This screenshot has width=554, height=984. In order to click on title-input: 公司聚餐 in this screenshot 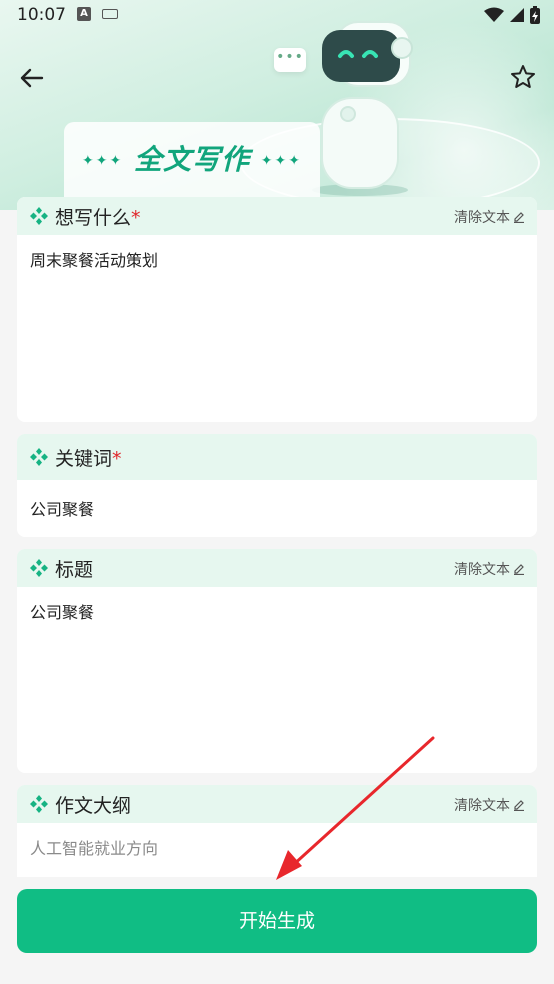, I will do `click(277, 611)`.